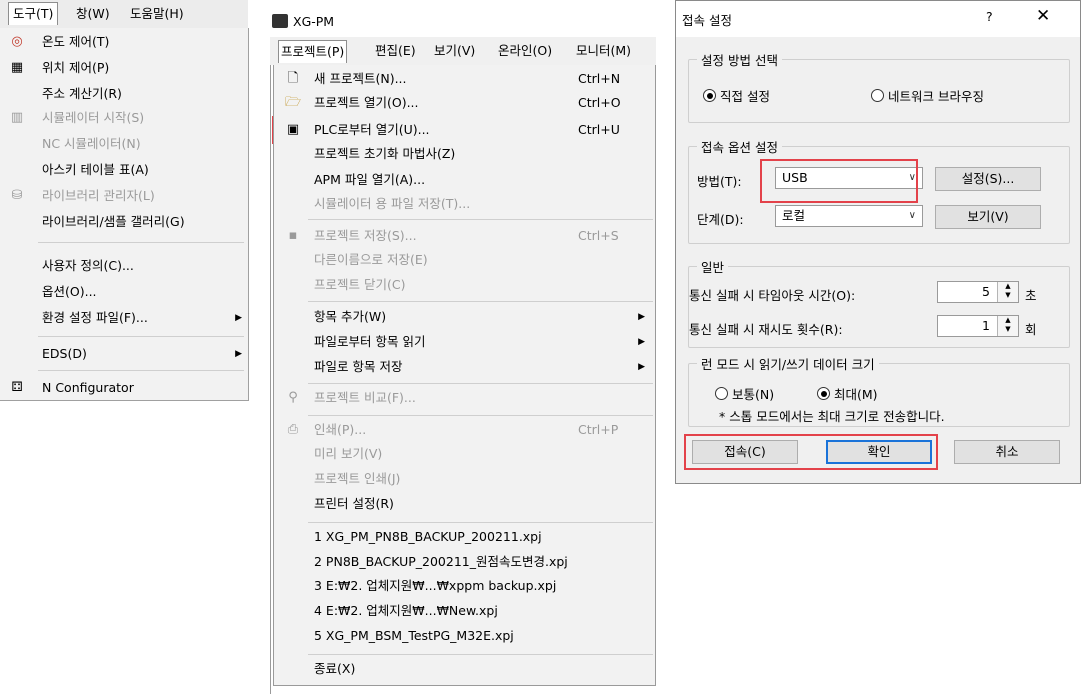 The height and width of the screenshot is (694, 1081). I want to click on printer-icon: ⎙, so click(293, 429).